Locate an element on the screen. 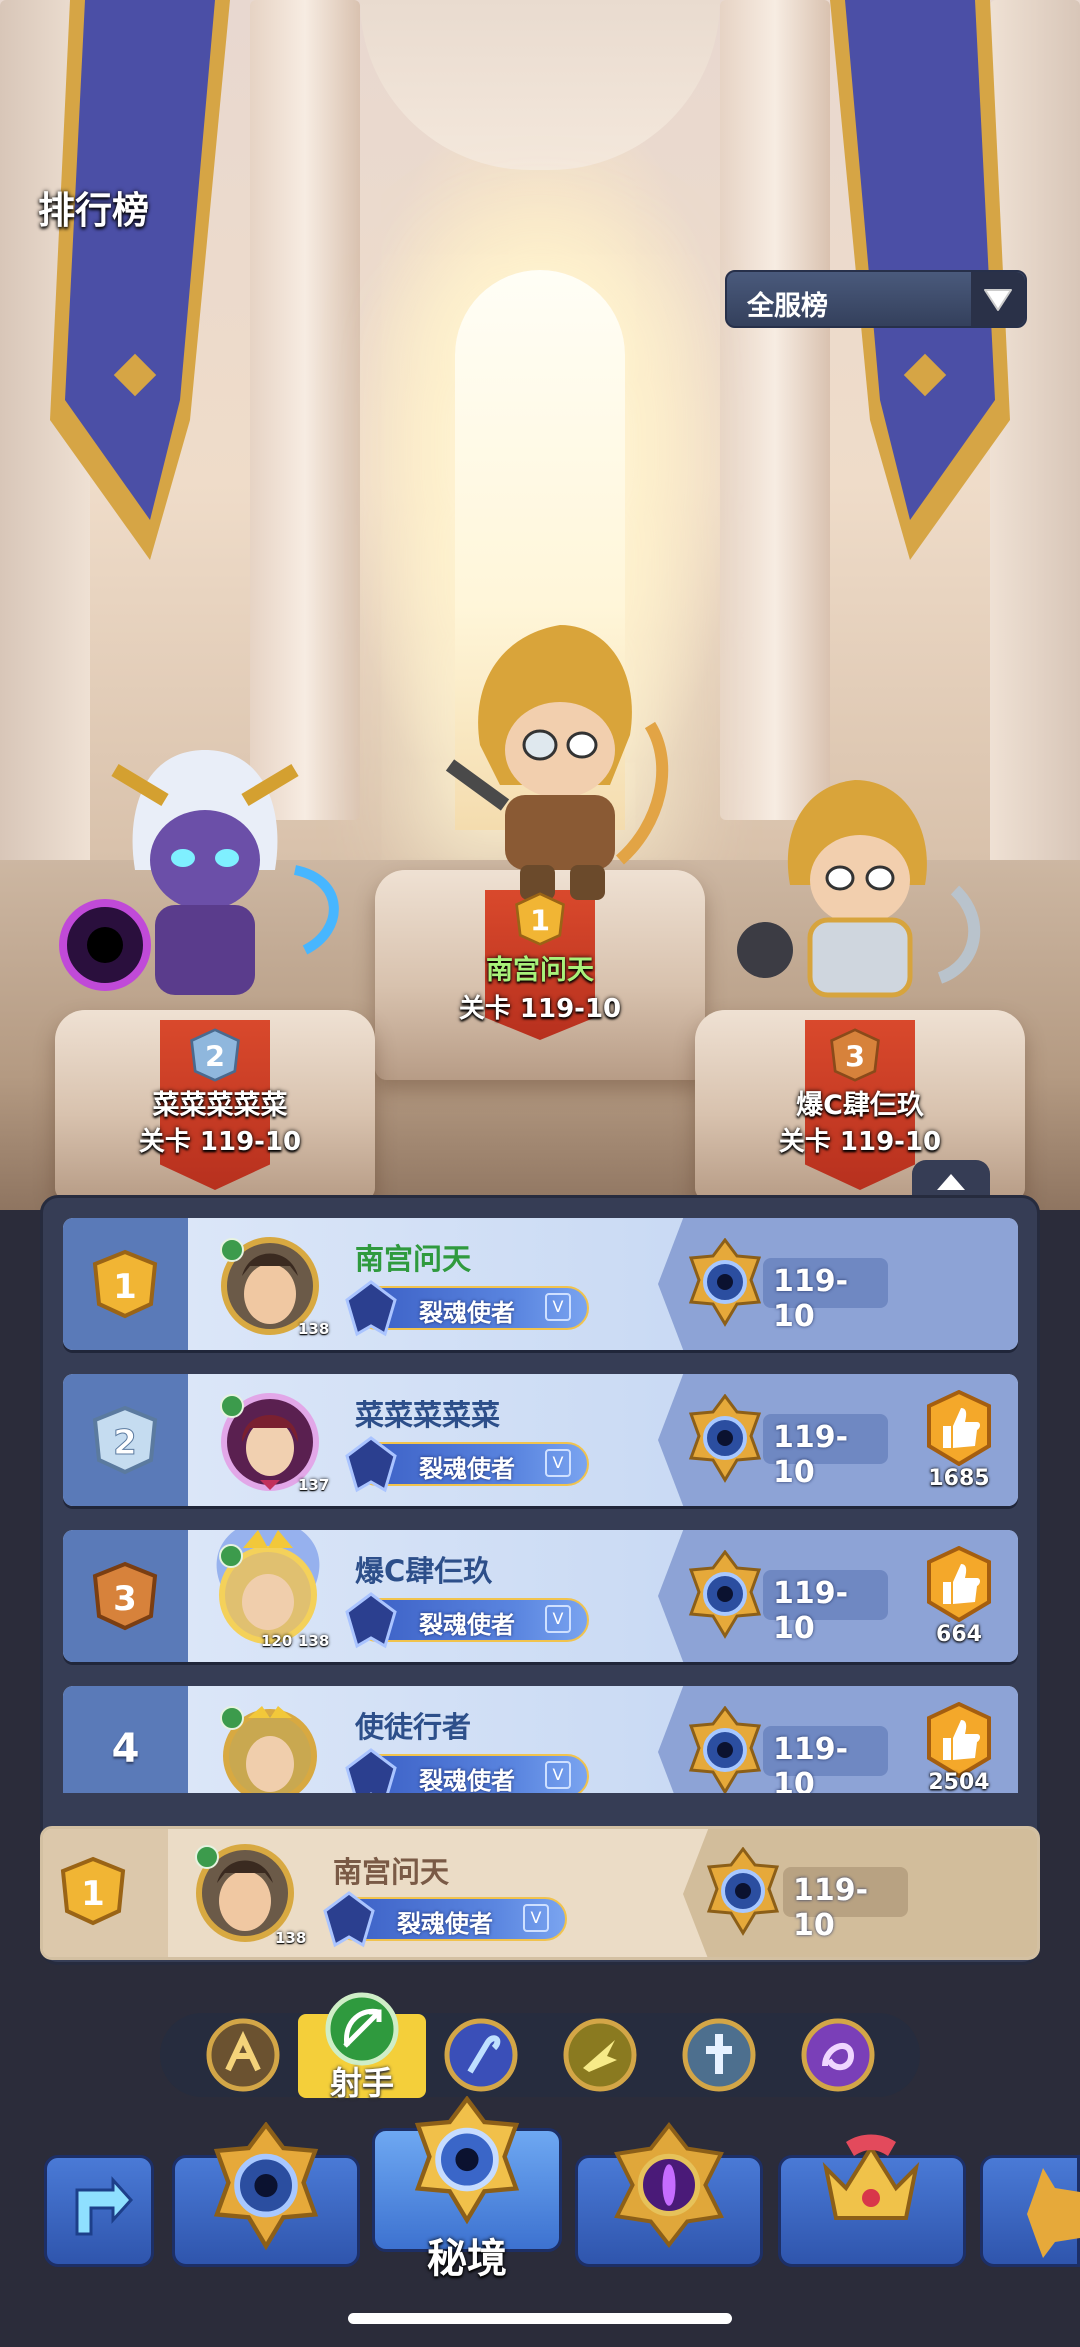  podium-first-stage: 关卡 119-10 is located at coordinates (540, 1009).